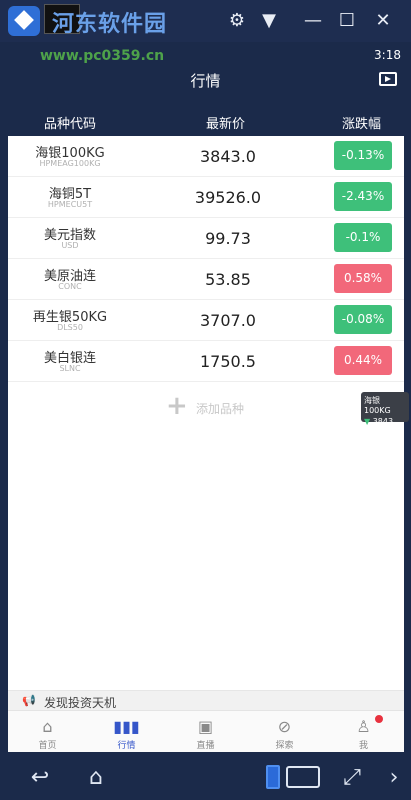 The width and height of the screenshot is (411, 800). Describe the element at coordinates (70, 368) in the screenshot. I see `row-code: SLNC` at that location.